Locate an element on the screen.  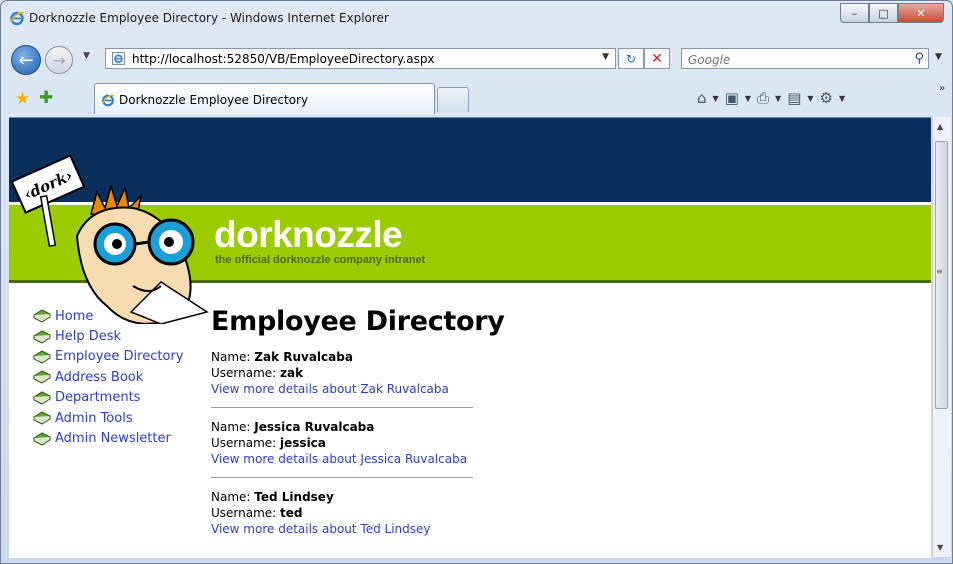
nav-item-admin-tools: Admin Tools is located at coordinates (108, 418).